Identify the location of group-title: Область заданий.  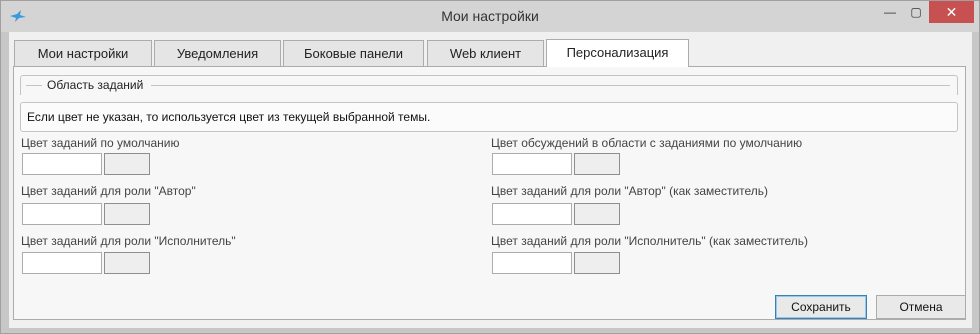
(95, 85).